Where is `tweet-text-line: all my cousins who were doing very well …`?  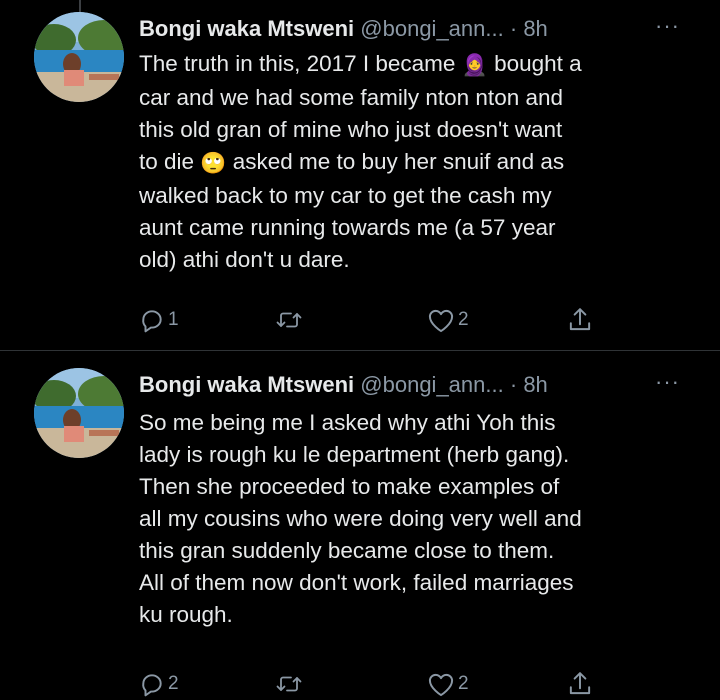 tweet-text-line: all my cousins who were doing very well … is located at coordinates (360, 518).